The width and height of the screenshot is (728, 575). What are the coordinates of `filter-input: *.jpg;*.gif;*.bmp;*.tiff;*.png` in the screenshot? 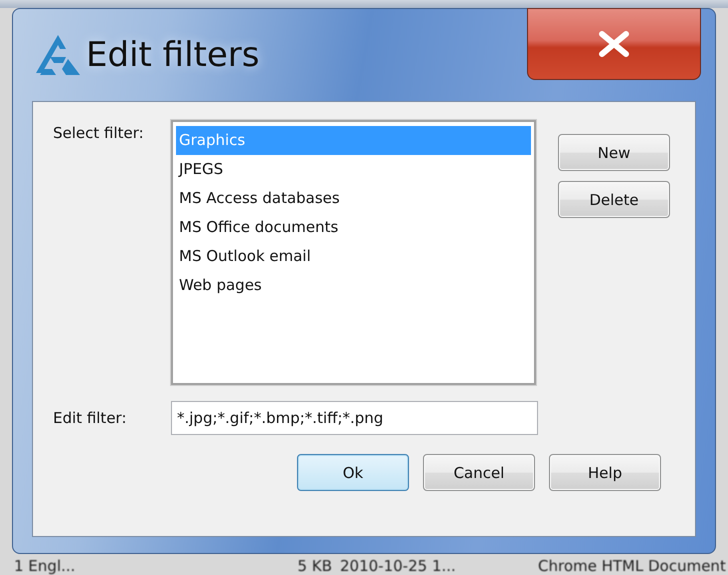 It's located at (354, 418).